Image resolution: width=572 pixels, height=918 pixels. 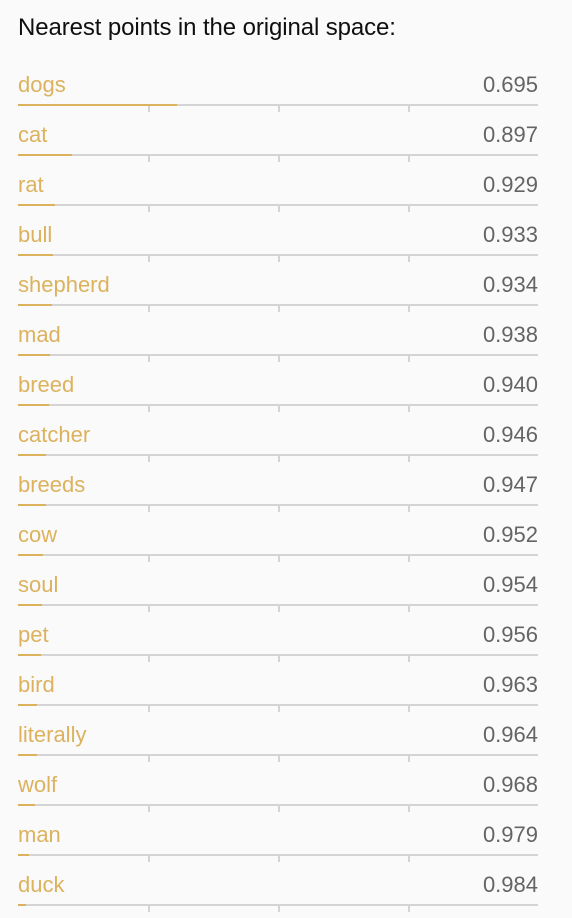 I want to click on neighbor-word: bull, so click(x=35, y=235).